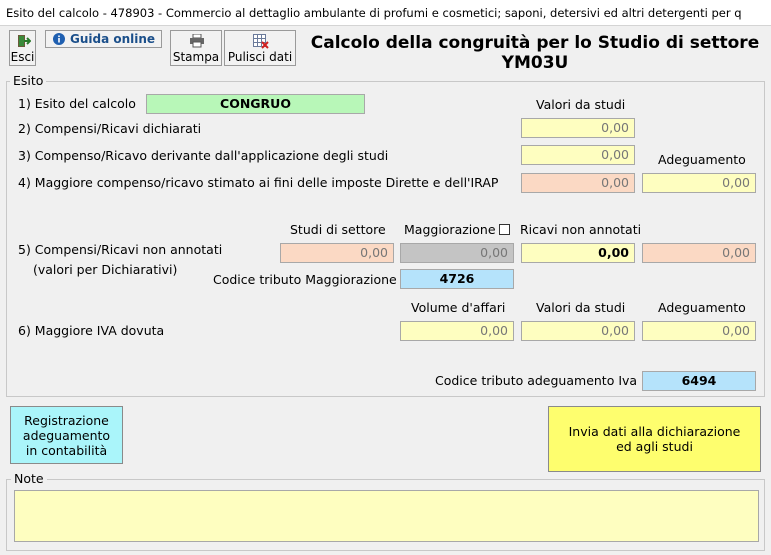 This screenshot has width=771, height=555. I want to click on compensi-dichiarati-label: 2) Compensi/Ricavi dichiarati, so click(110, 128).